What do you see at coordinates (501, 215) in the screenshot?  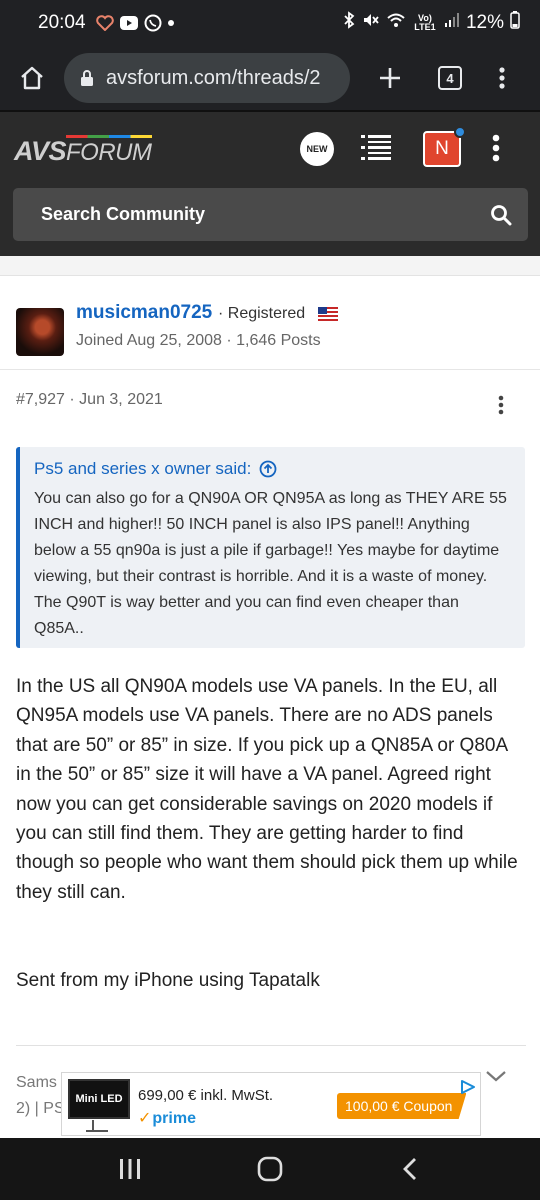 I see `search-icon` at bounding box center [501, 215].